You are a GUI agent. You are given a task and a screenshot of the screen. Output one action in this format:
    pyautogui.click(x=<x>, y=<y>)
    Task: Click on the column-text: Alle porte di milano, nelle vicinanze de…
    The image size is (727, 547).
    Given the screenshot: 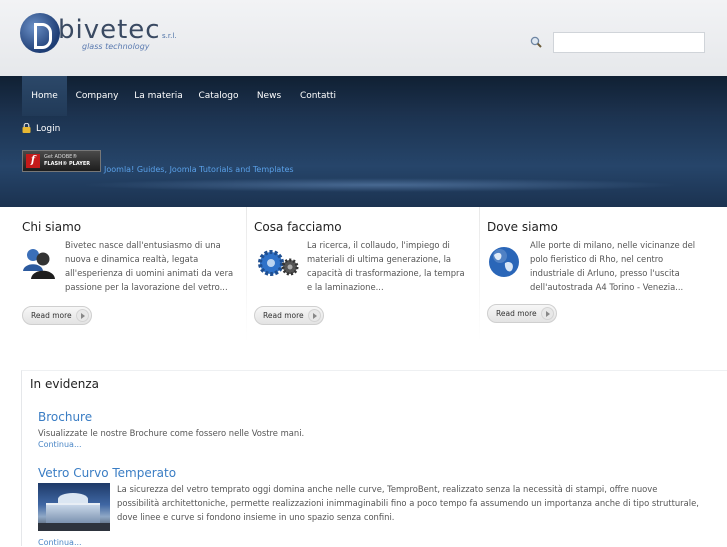 What is the action you would take?
    pyautogui.click(x=613, y=266)
    